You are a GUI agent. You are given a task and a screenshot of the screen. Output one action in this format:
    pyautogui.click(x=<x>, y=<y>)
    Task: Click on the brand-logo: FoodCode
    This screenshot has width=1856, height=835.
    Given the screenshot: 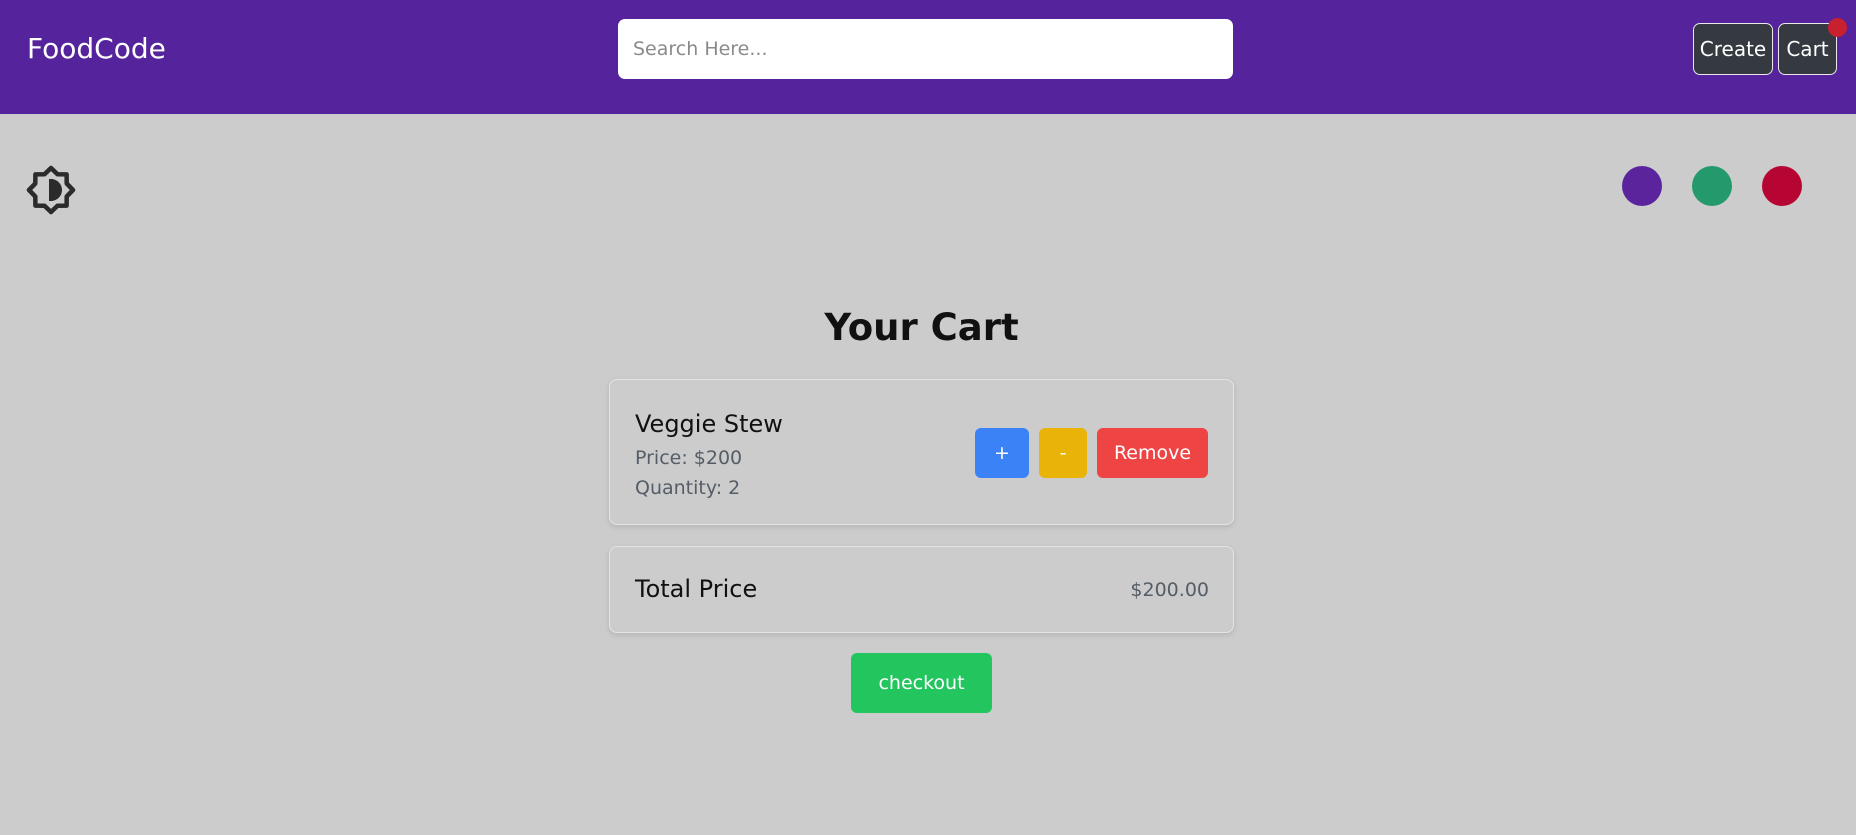 What is the action you would take?
    pyautogui.click(x=96, y=49)
    